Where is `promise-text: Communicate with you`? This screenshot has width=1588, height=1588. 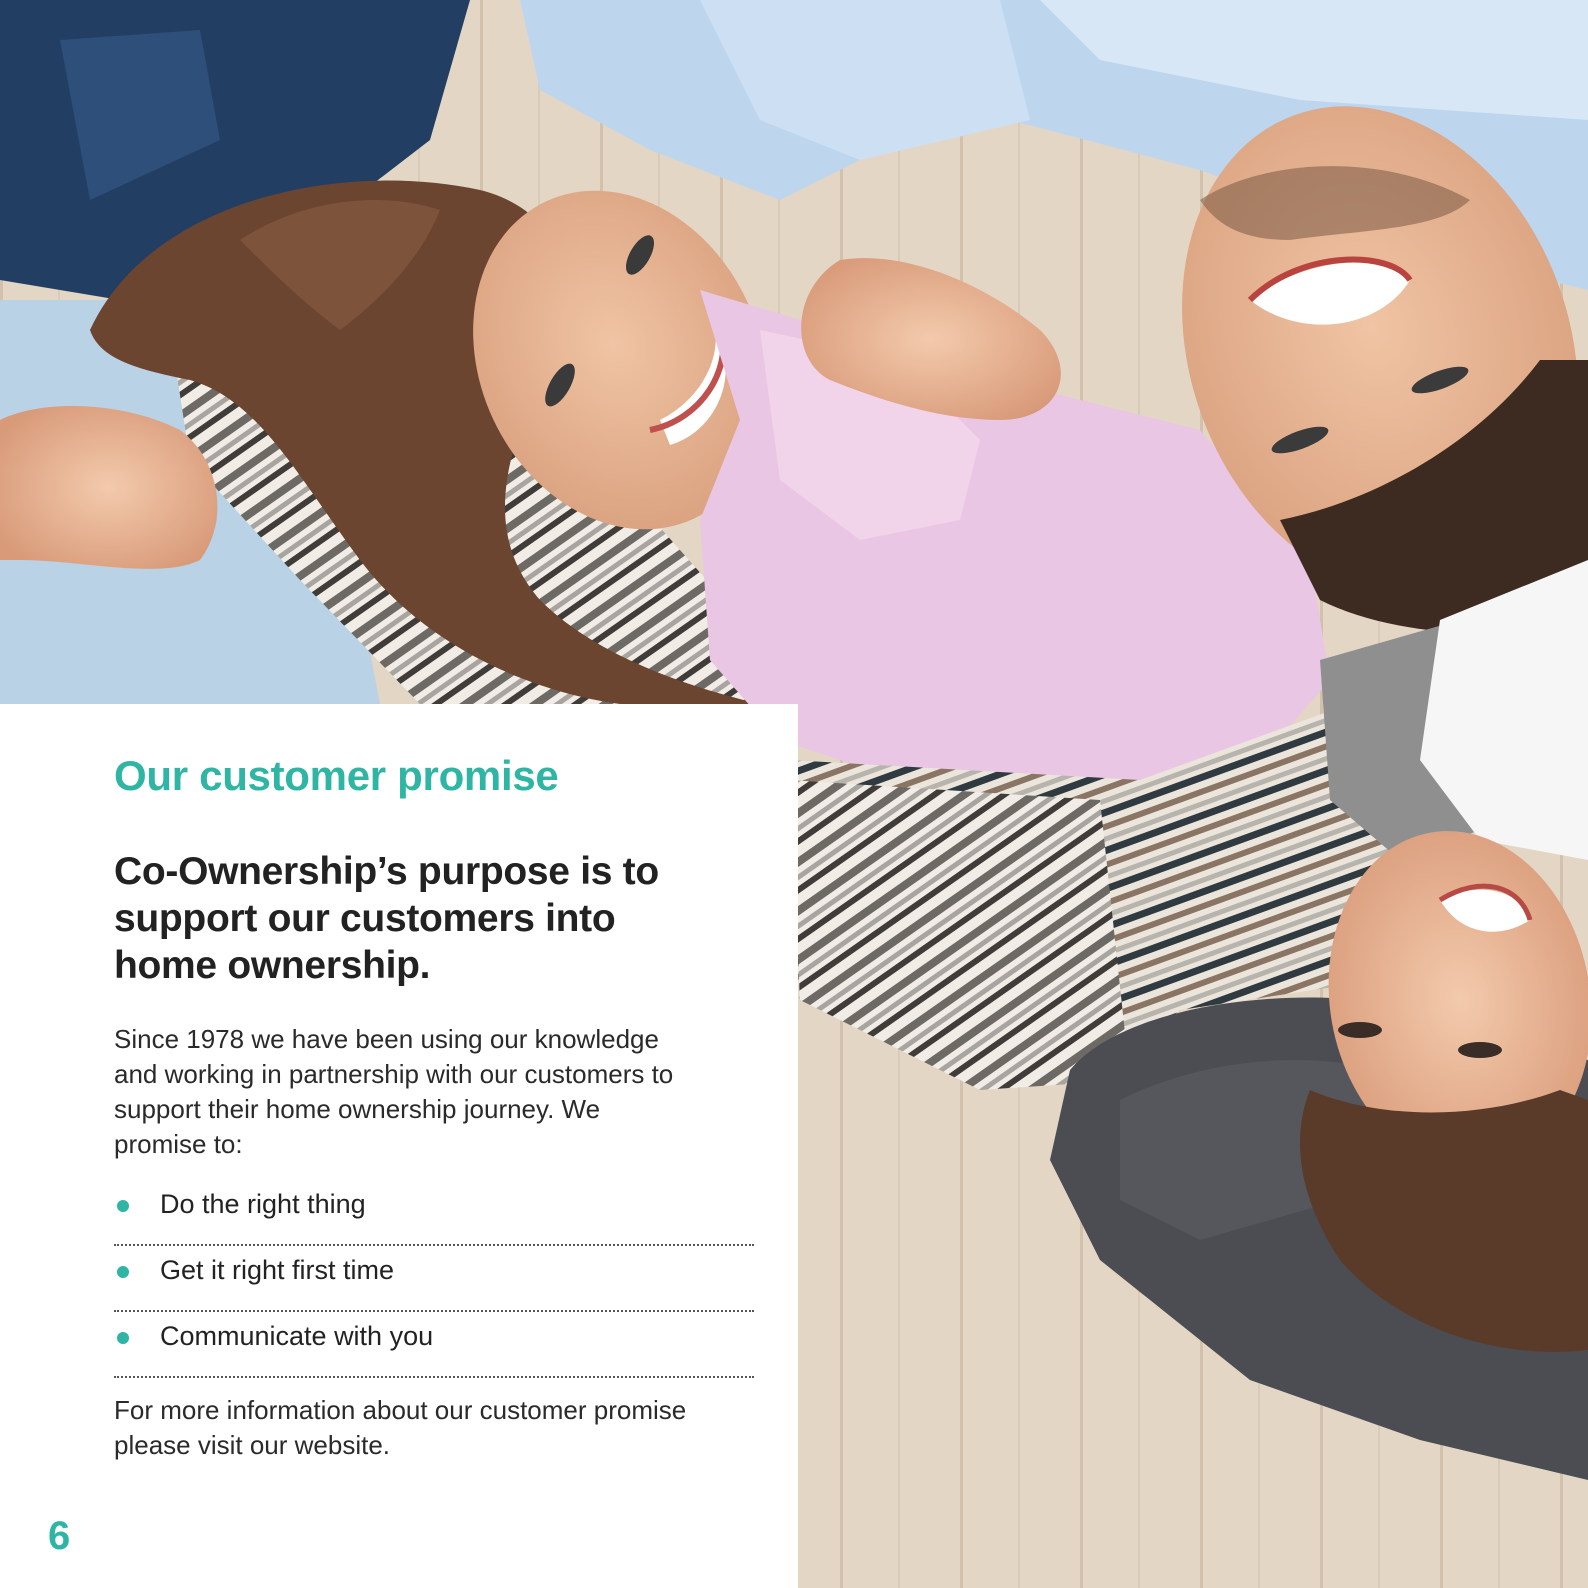
promise-text: Communicate with you is located at coordinates (297, 1336).